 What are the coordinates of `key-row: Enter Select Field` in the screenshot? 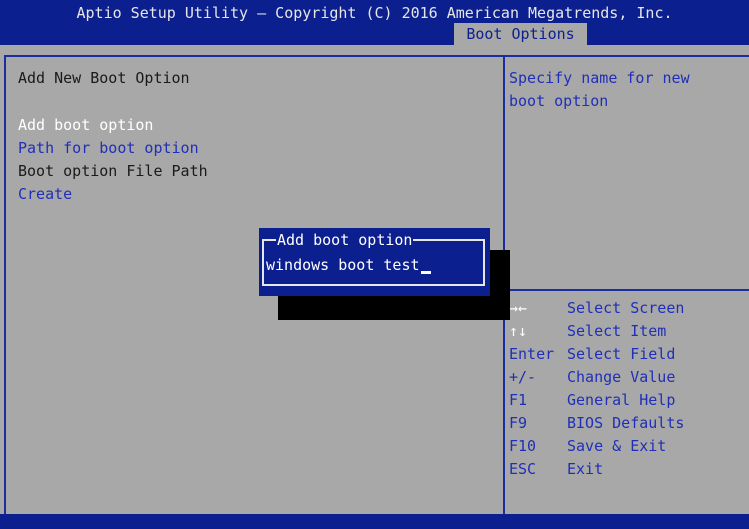 It's located at (596, 354).